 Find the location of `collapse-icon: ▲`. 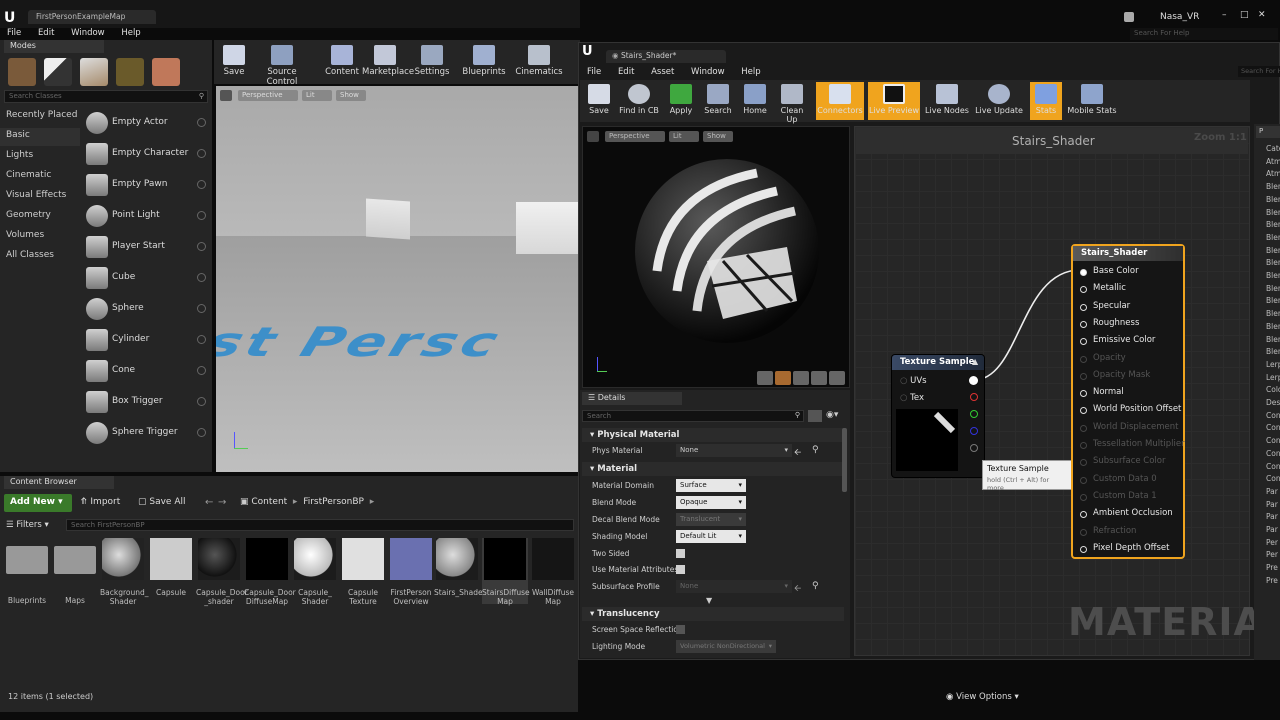

collapse-icon: ▲ is located at coordinates (975, 361).